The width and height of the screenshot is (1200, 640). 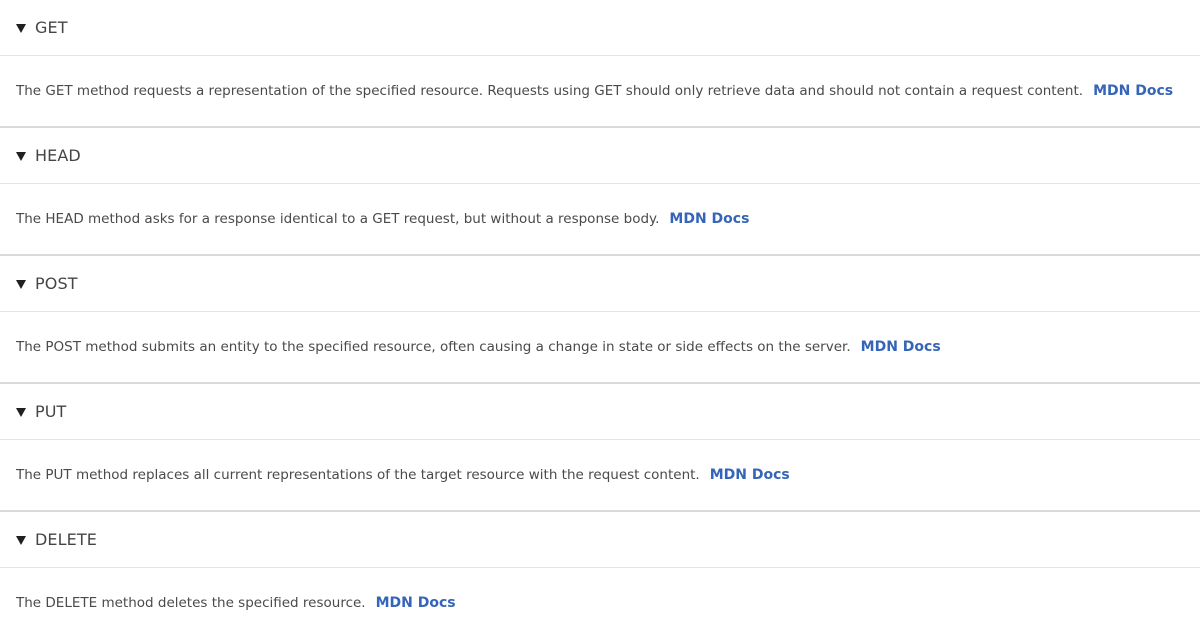 What do you see at coordinates (56, 283) in the screenshot?
I see `method-name: POST` at bounding box center [56, 283].